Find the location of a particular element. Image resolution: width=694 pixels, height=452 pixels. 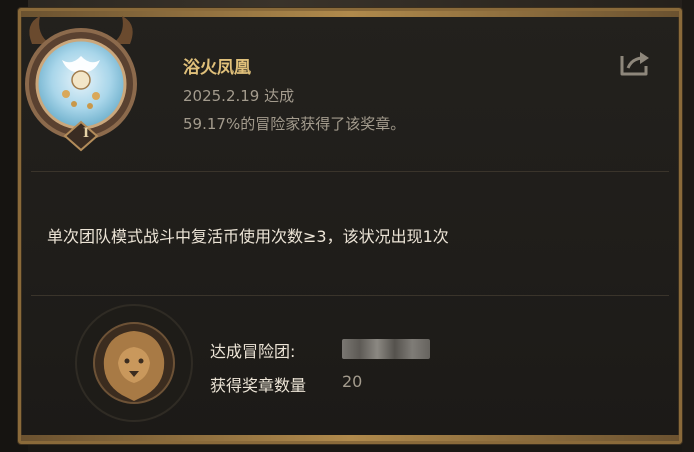

share-icon is located at coordinates (635, 63).